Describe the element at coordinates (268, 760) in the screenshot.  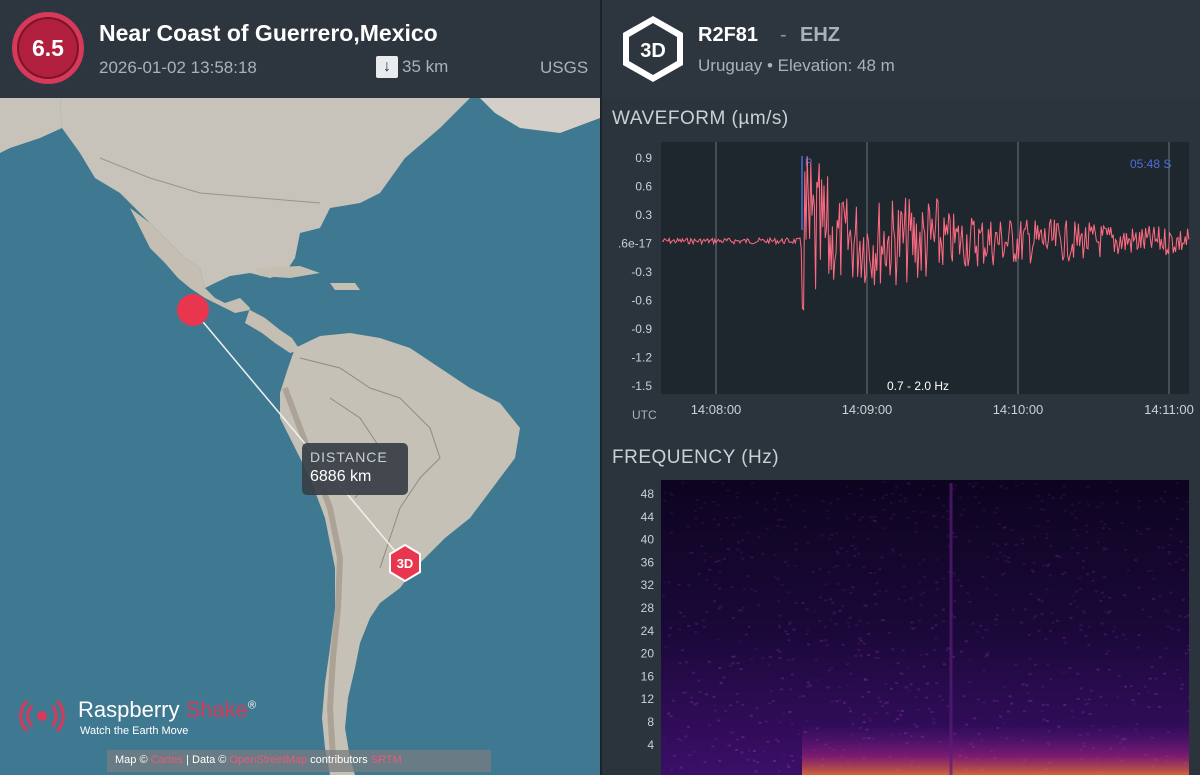
I see `attribution-osm-link: OpenStreetMap` at that location.